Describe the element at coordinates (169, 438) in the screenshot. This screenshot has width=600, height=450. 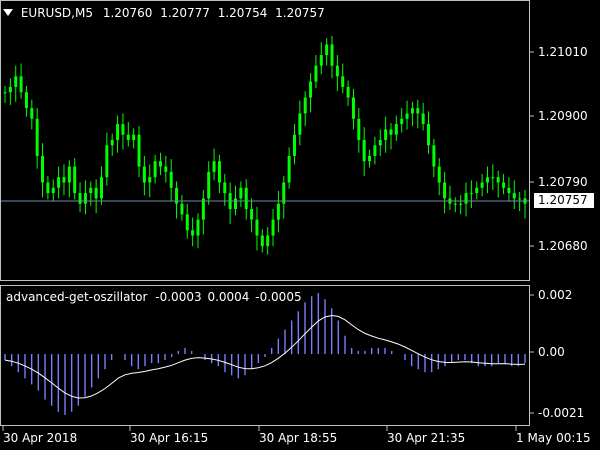
I see `time-axis-label: 30 Apr 16:15` at that location.